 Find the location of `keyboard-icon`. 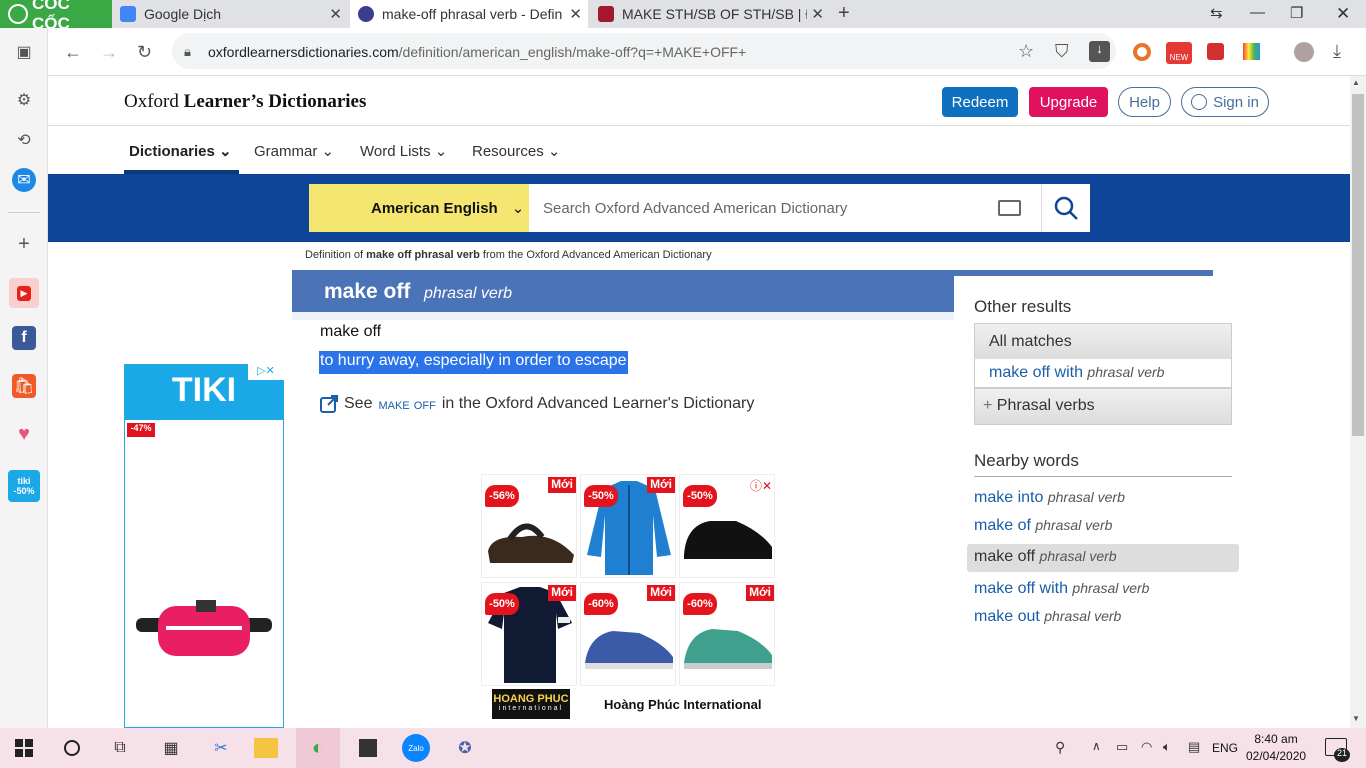

keyboard-icon is located at coordinates (1009, 208).